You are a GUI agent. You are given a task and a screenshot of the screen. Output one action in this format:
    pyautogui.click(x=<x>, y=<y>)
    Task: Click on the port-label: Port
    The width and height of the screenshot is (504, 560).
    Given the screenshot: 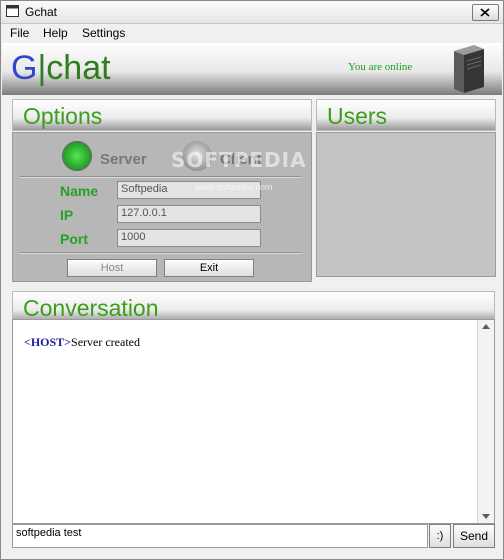 What is the action you would take?
    pyautogui.click(x=74, y=239)
    